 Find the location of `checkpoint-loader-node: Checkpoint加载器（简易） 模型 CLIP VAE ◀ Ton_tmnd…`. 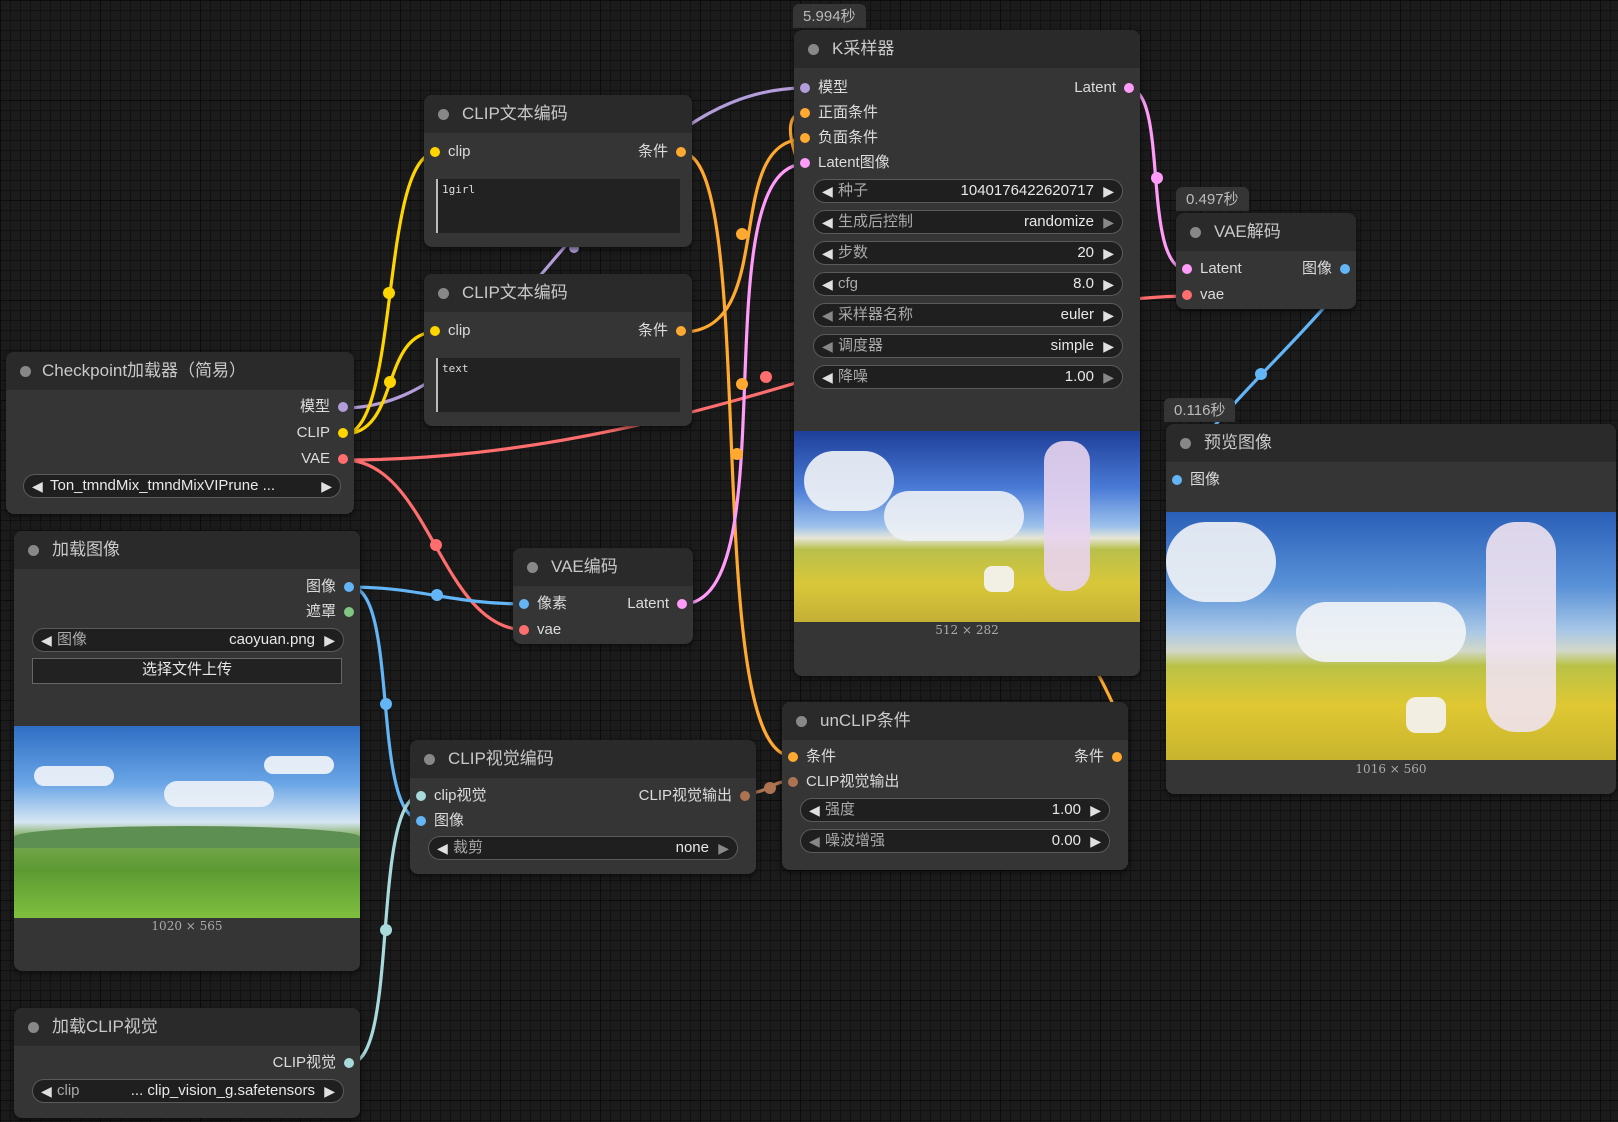

checkpoint-loader-node: Checkpoint加载器（简易） 模型 CLIP VAE ◀ Ton_tmnd… is located at coordinates (180, 433).